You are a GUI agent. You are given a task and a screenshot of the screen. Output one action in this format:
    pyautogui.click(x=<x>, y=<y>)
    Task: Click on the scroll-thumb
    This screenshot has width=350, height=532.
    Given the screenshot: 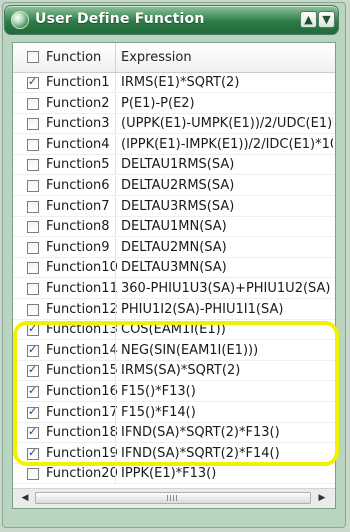 What is the action you would take?
    pyautogui.click(x=173, y=498)
    